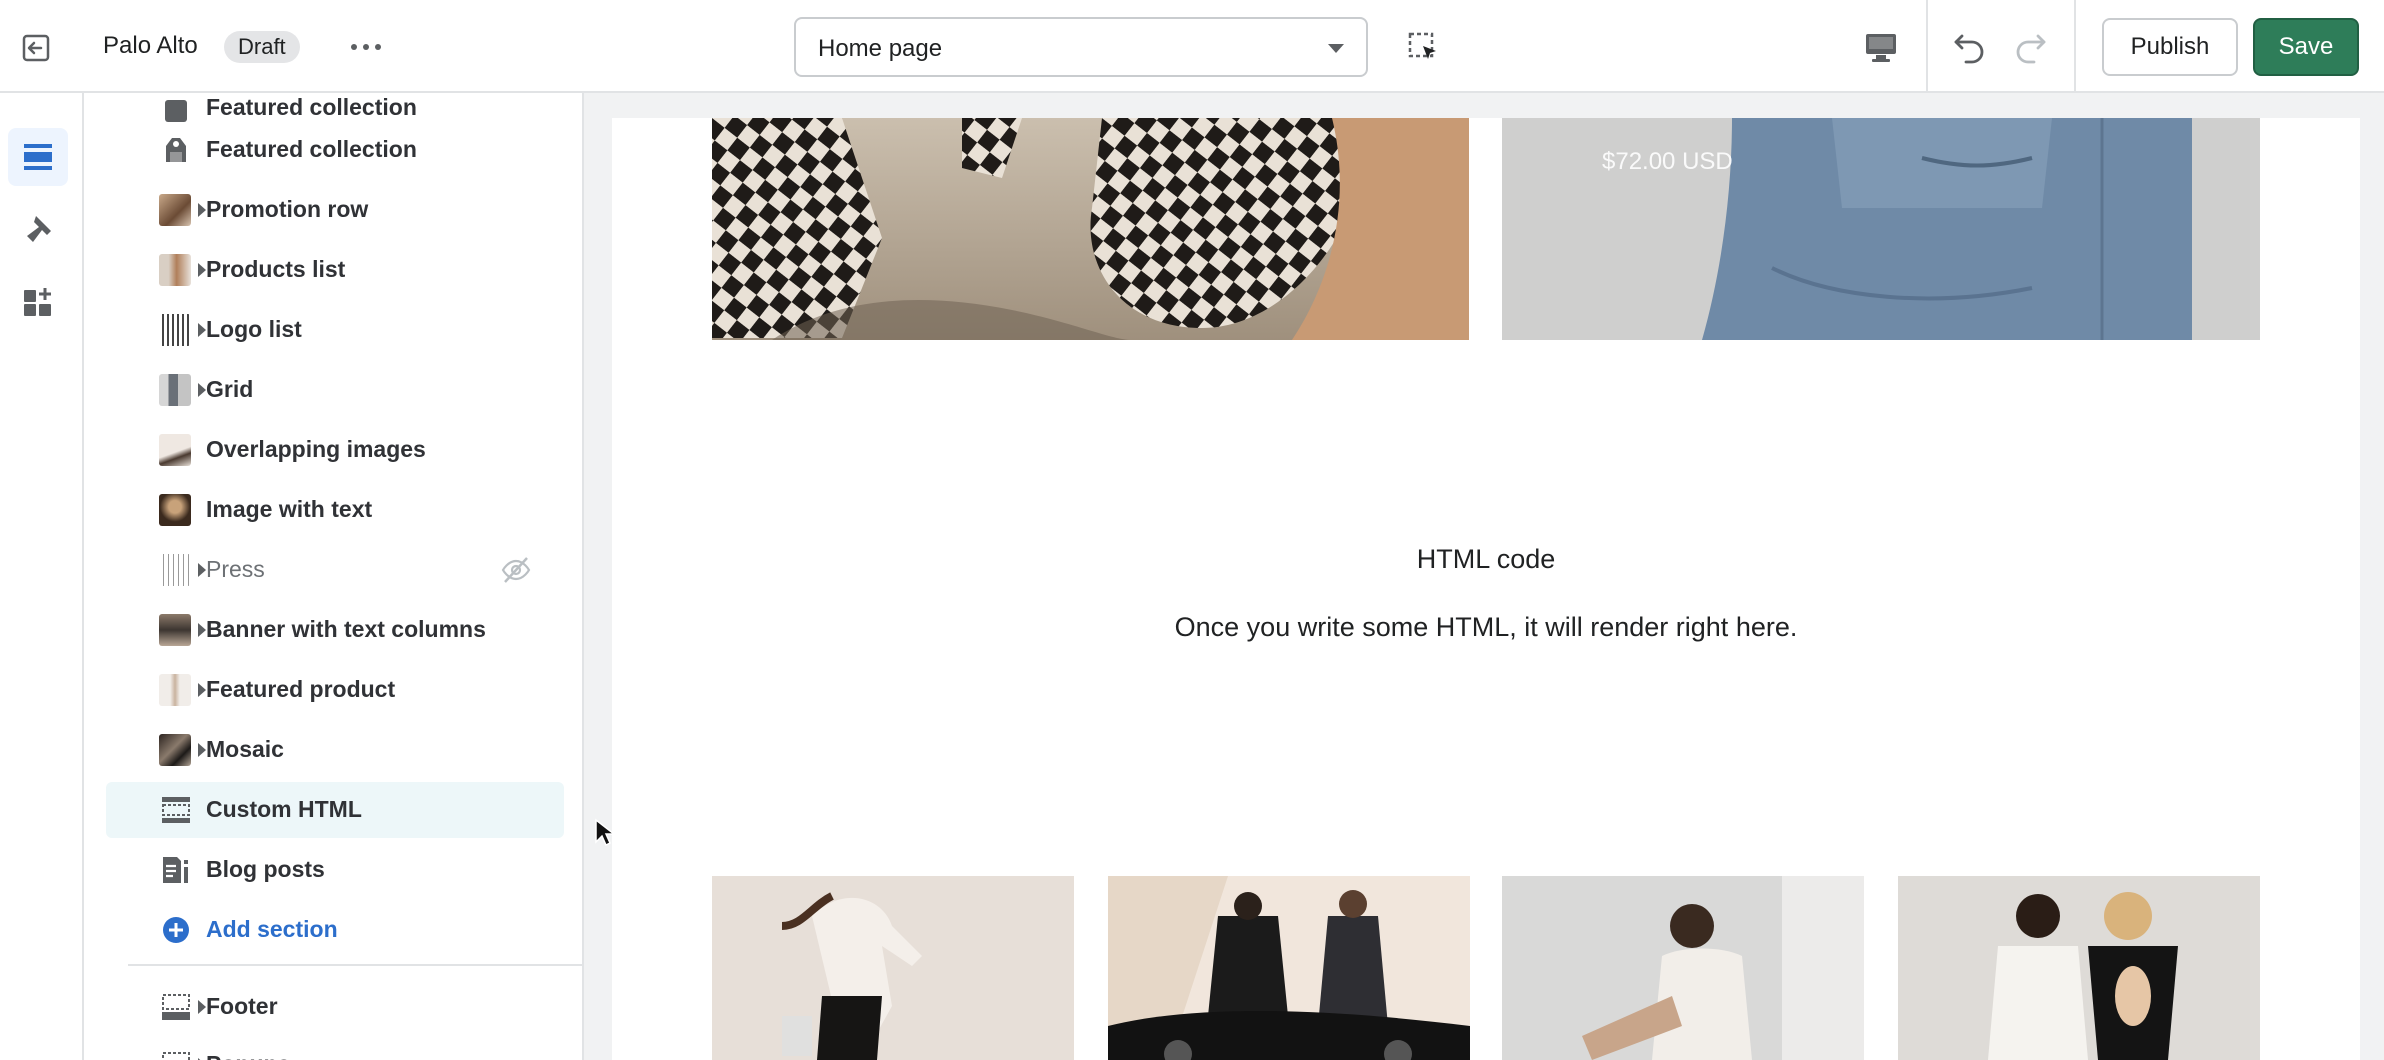  Describe the element at coordinates (262, 47) in the screenshot. I see `status-badge: Draft` at that location.